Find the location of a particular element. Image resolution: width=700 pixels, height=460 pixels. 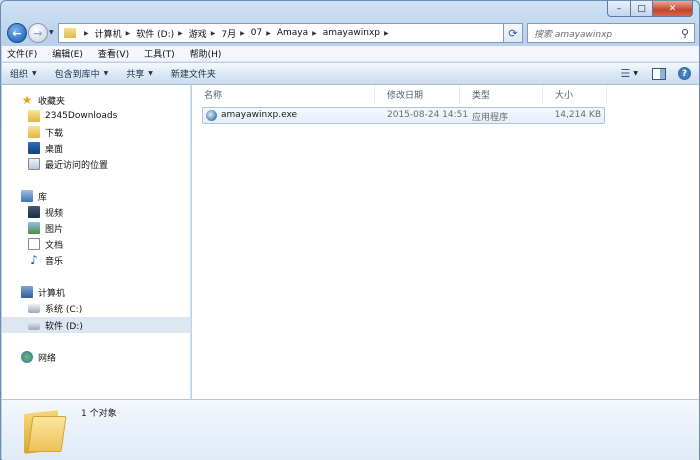

nav-item-2345downloads: 2345Downloads is located at coordinates (96, 116).